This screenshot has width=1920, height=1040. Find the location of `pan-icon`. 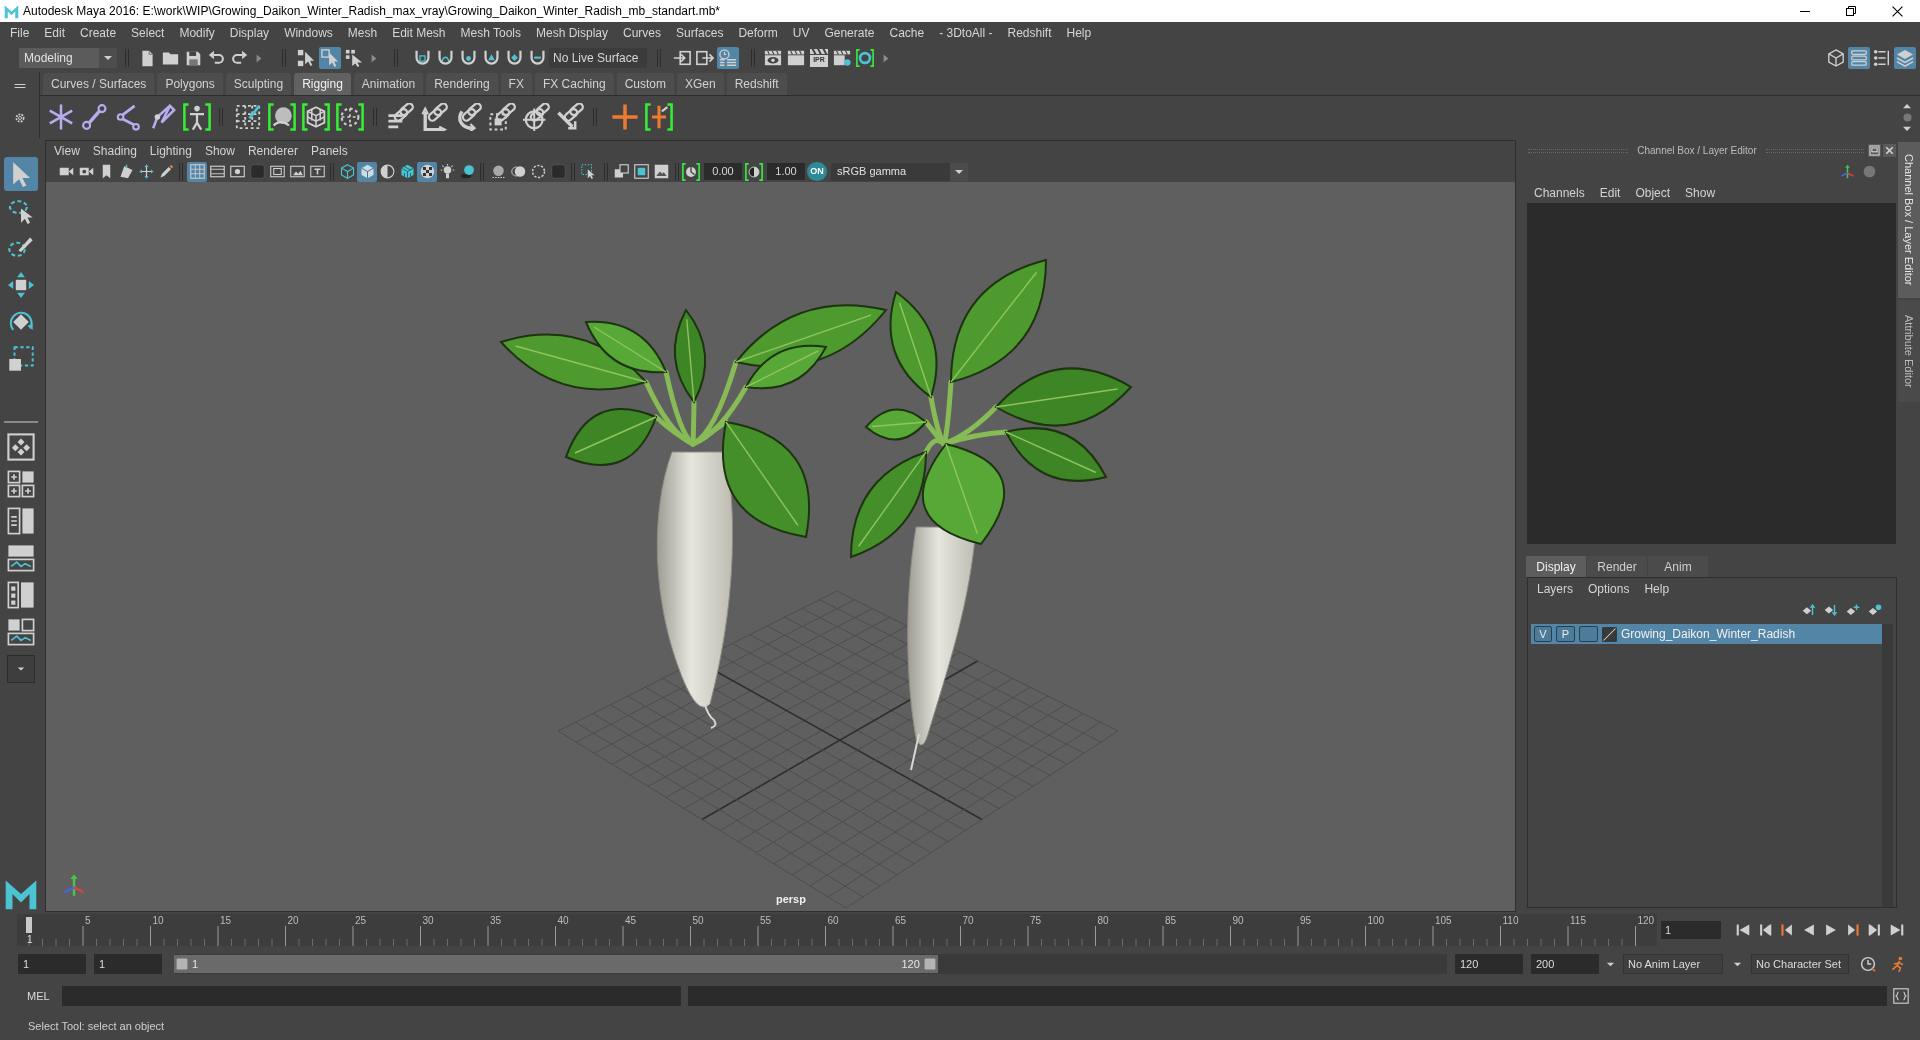

pan-icon is located at coordinates (146, 171).